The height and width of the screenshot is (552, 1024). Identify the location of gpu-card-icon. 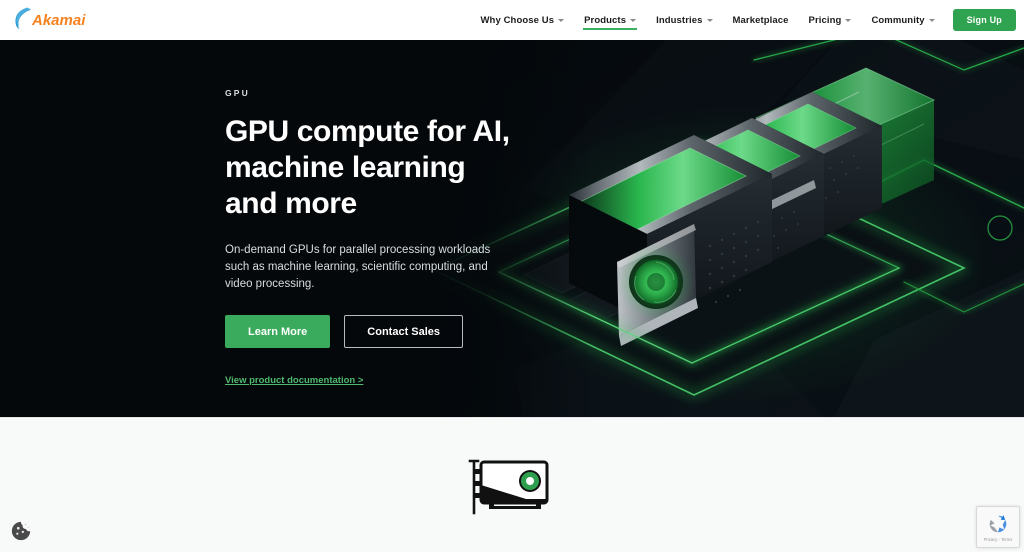
(512, 485).